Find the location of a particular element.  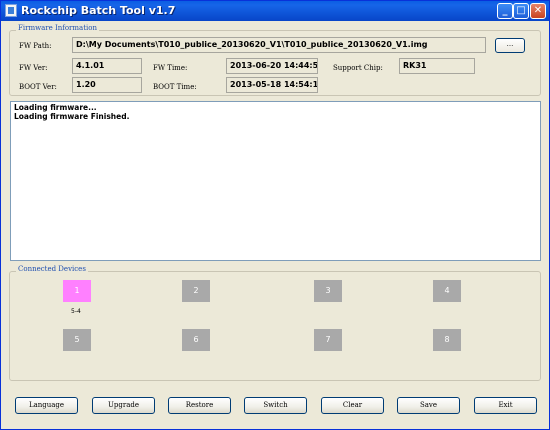

device-slot-1: 1 is located at coordinates (77, 291).